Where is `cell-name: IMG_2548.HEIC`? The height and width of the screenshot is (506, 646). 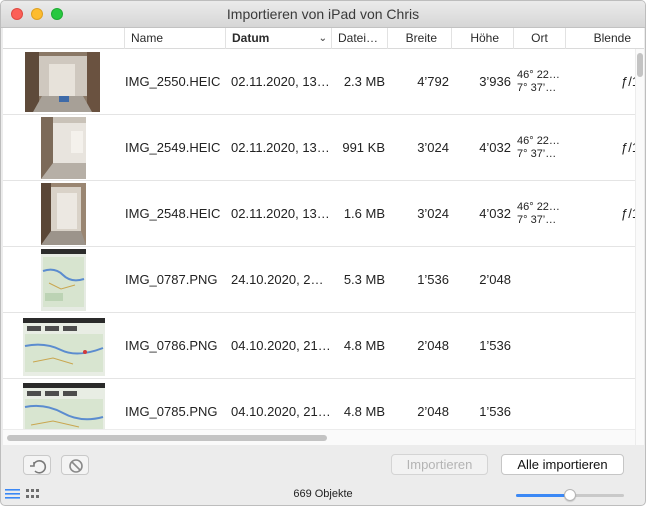
cell-name: IMG_2548.HEIC is located at coordinates (173, 213).